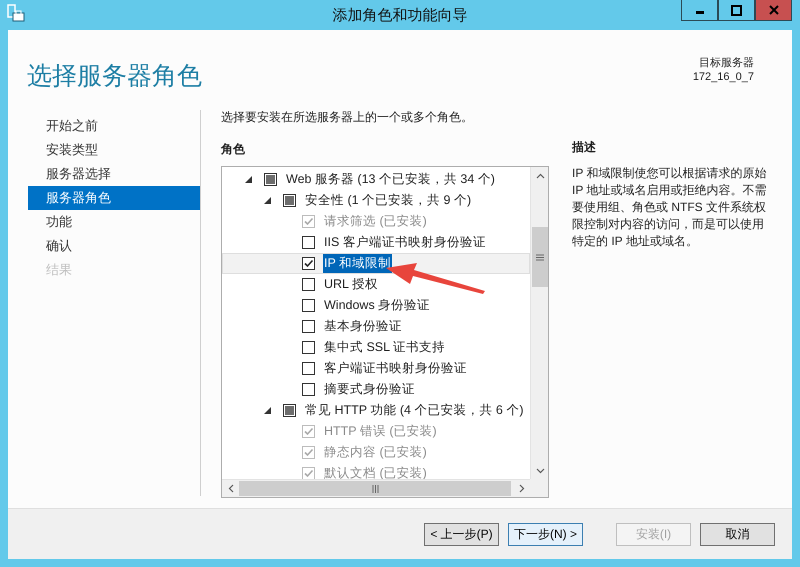 The image size is (800, 567). I want to click on app-icon, so click(16, 13).